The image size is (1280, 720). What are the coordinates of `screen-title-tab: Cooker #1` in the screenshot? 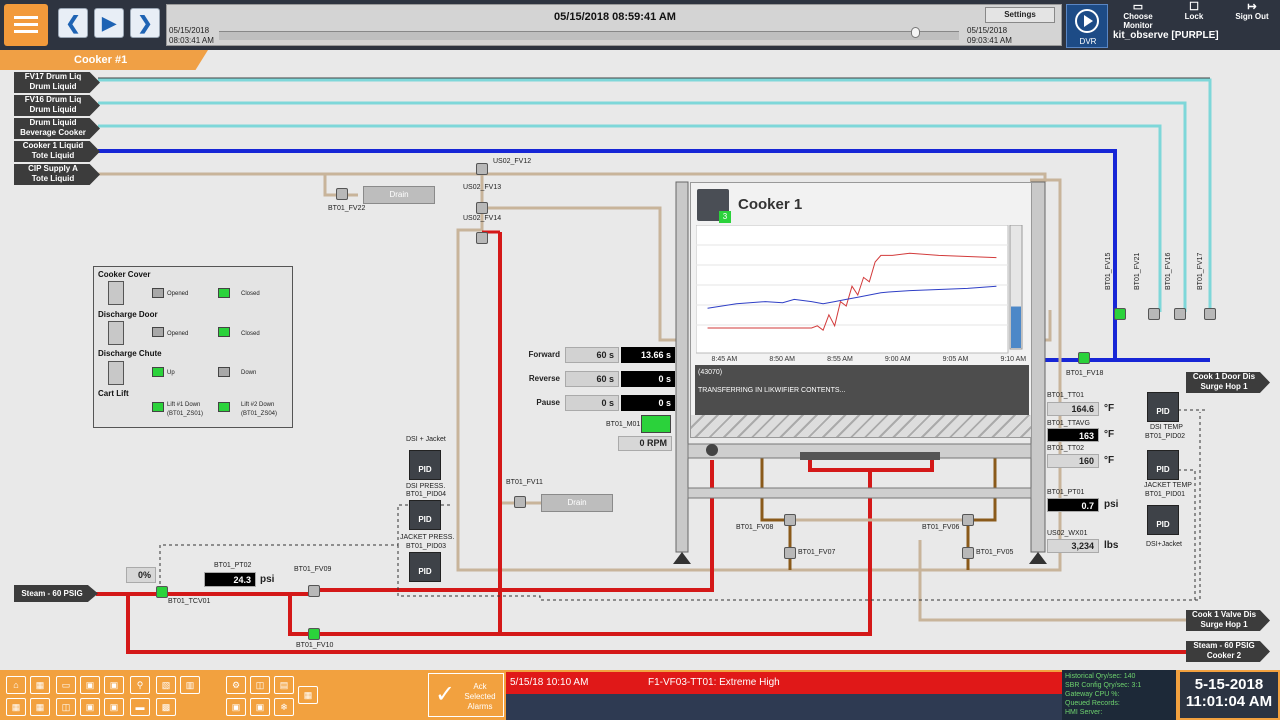 It's located at (104, 60).